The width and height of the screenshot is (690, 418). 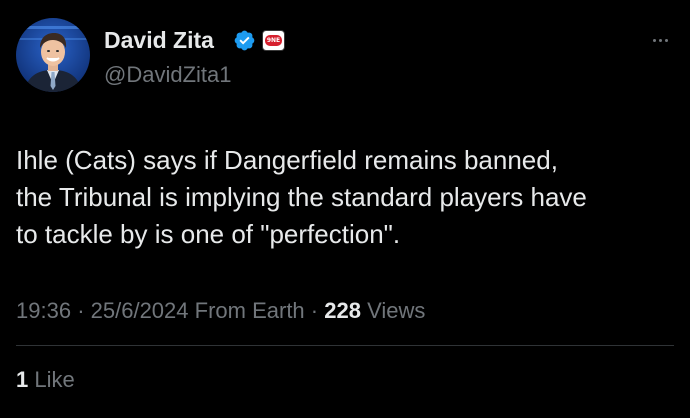 I want to click on views-count: 228, so click(x=342, y=310).